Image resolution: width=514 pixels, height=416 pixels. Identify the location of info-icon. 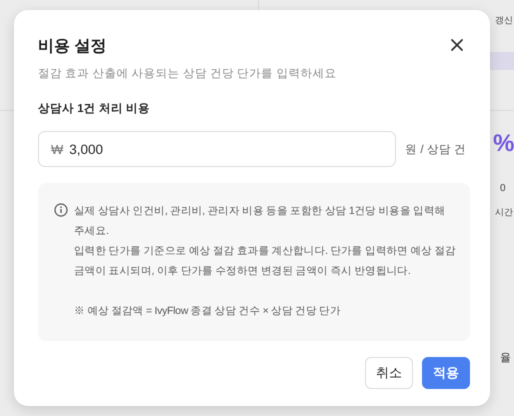
(61, 210).